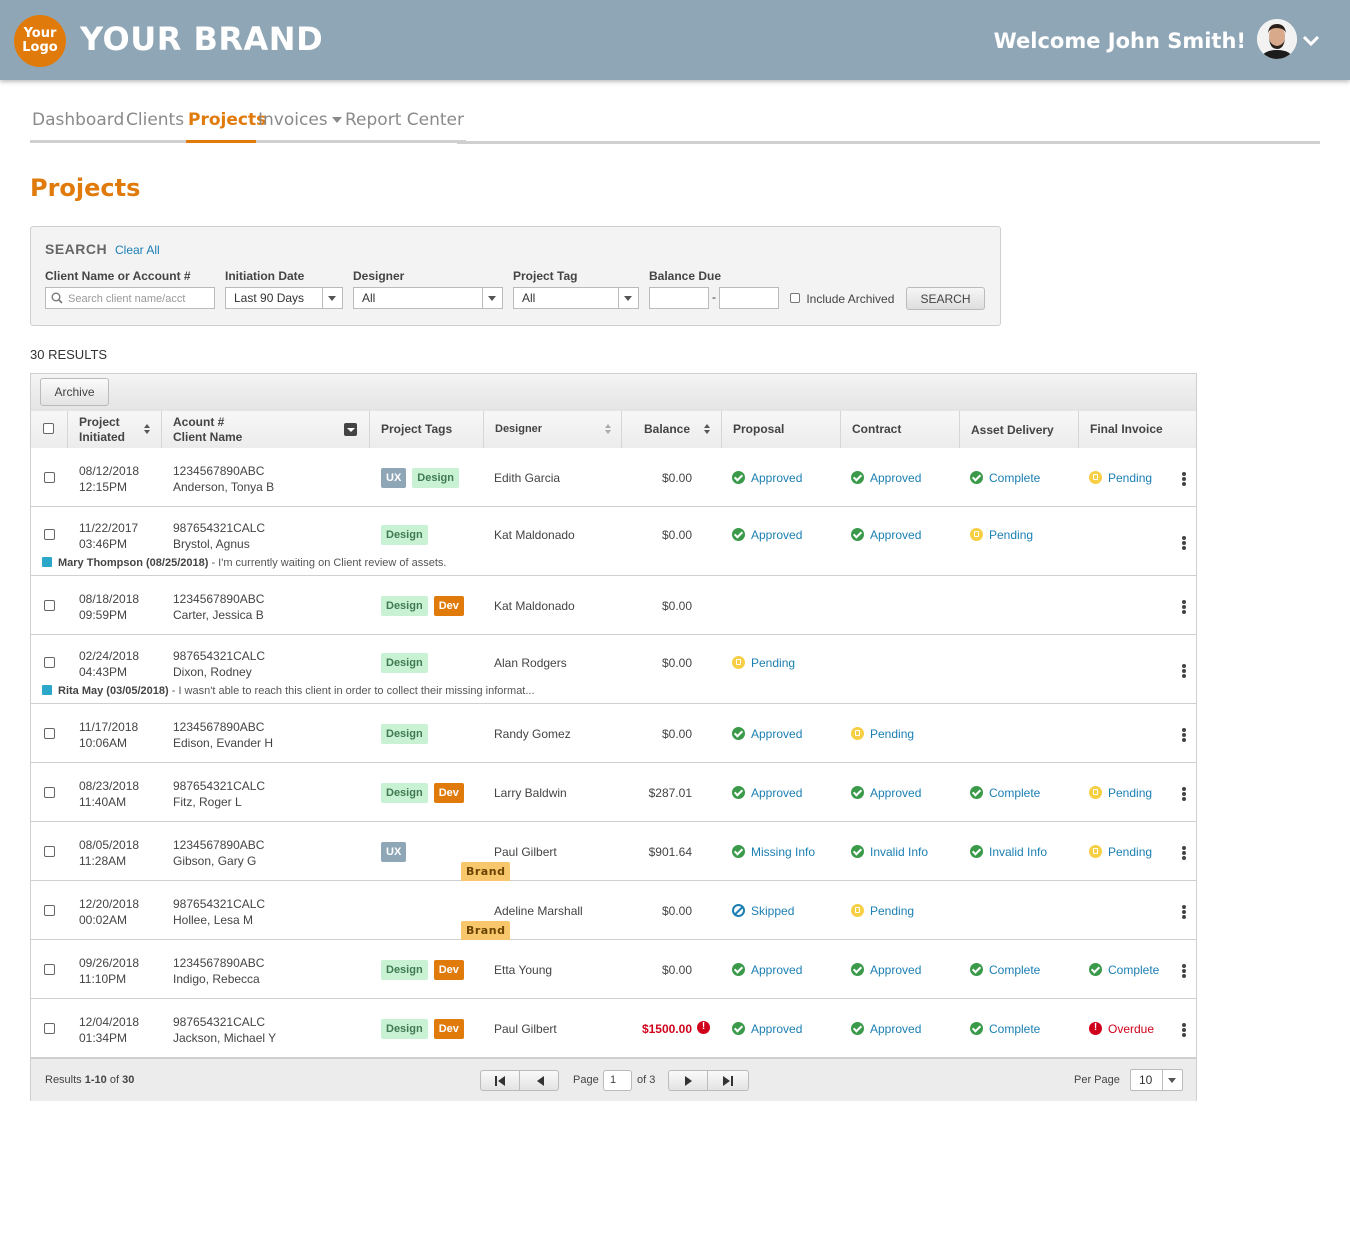 The height and width of the screenshot is (1252, 1350). I want to click on client-name: Jackson, Michael Y, so click(224, 1038).